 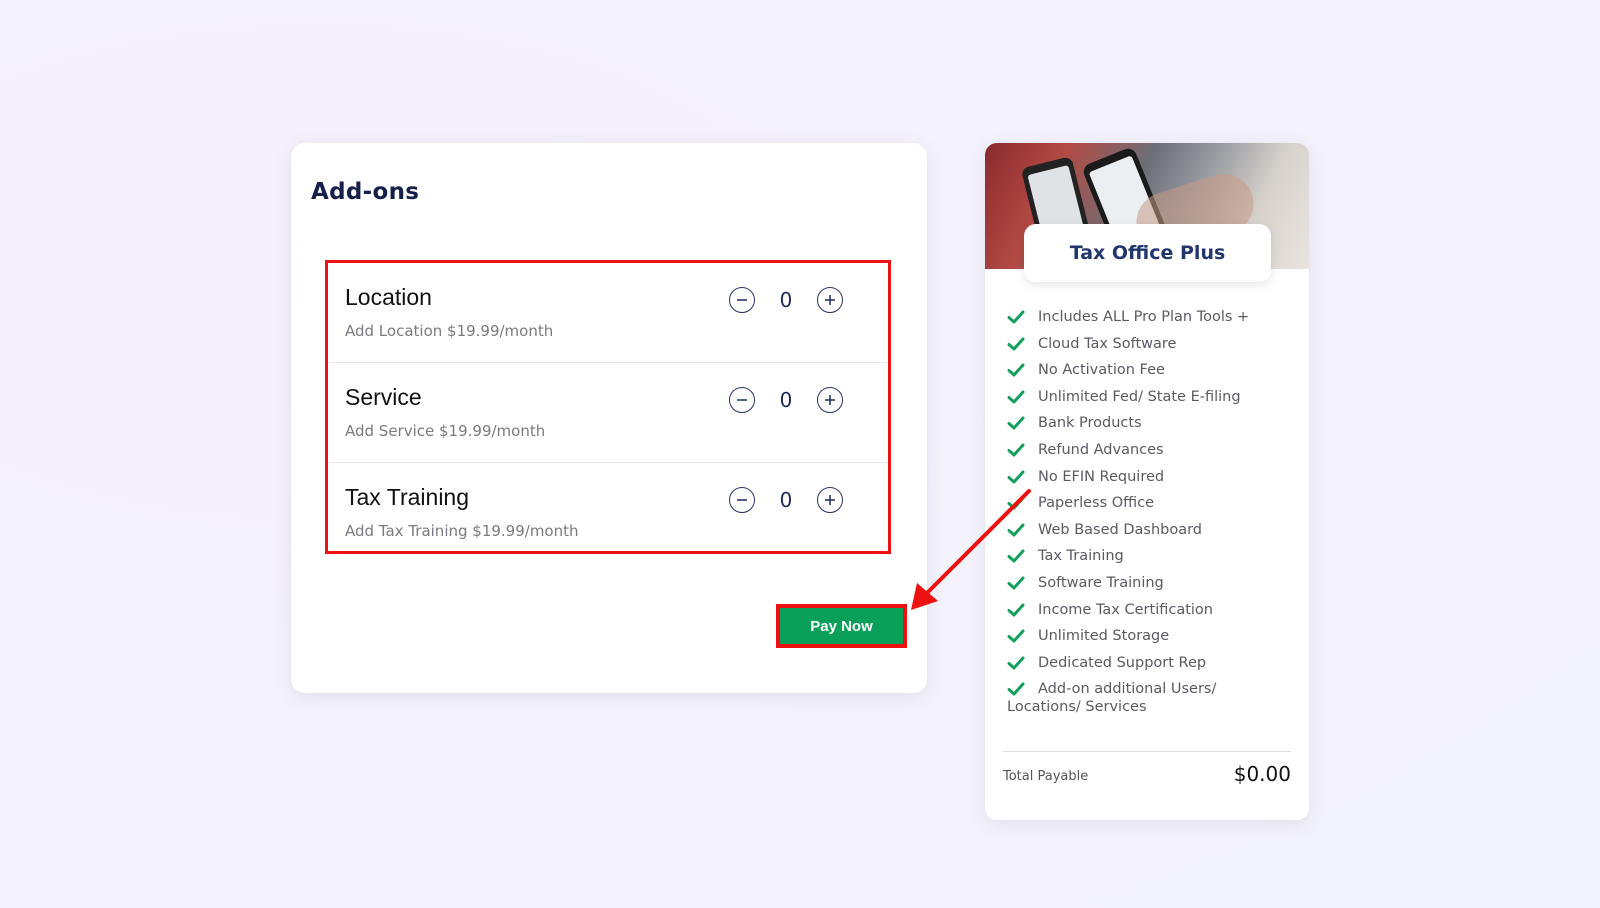 I want to click on feature-item: Cloud Tax Software, so click(x=1152, y=348).